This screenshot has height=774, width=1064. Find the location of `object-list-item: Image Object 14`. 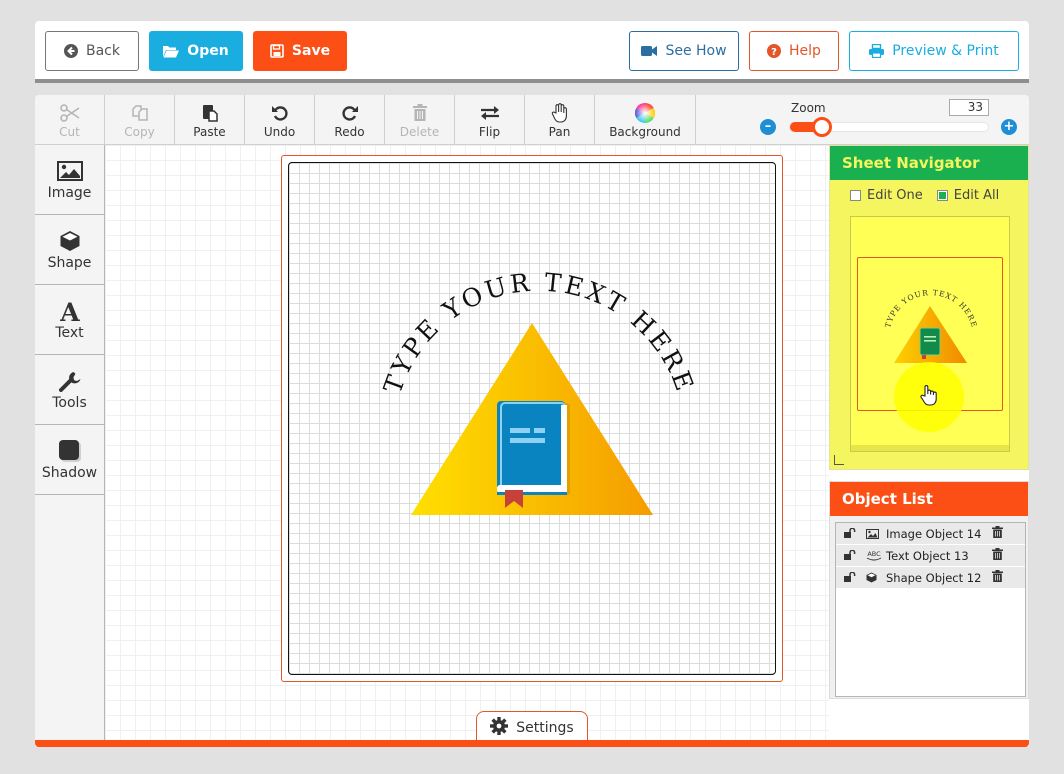

object-list-item: Image Object 14 is located at coordinates (930, 534).